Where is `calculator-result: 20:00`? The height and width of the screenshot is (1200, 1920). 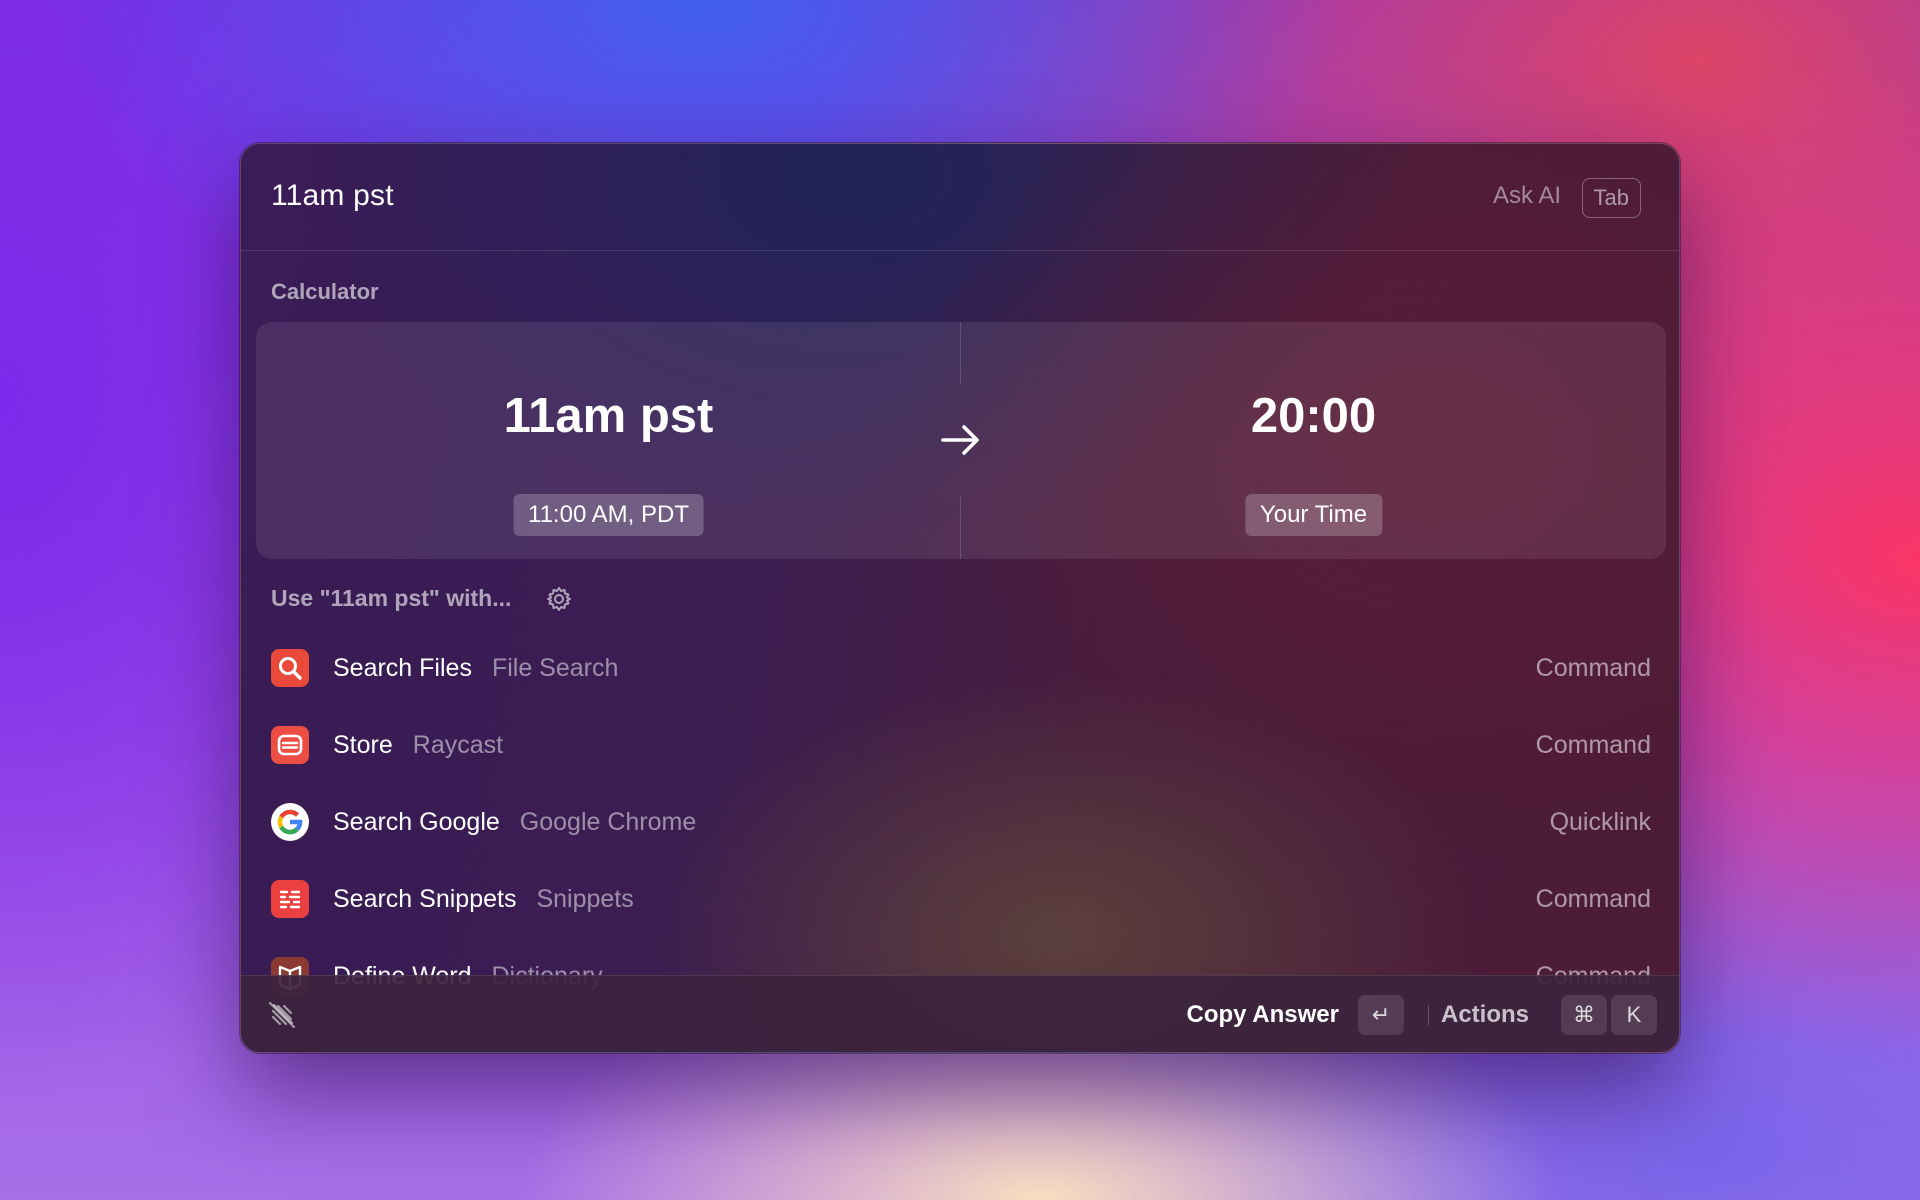 calculator-result: 20:00 is located at coordinates (1313, 416).